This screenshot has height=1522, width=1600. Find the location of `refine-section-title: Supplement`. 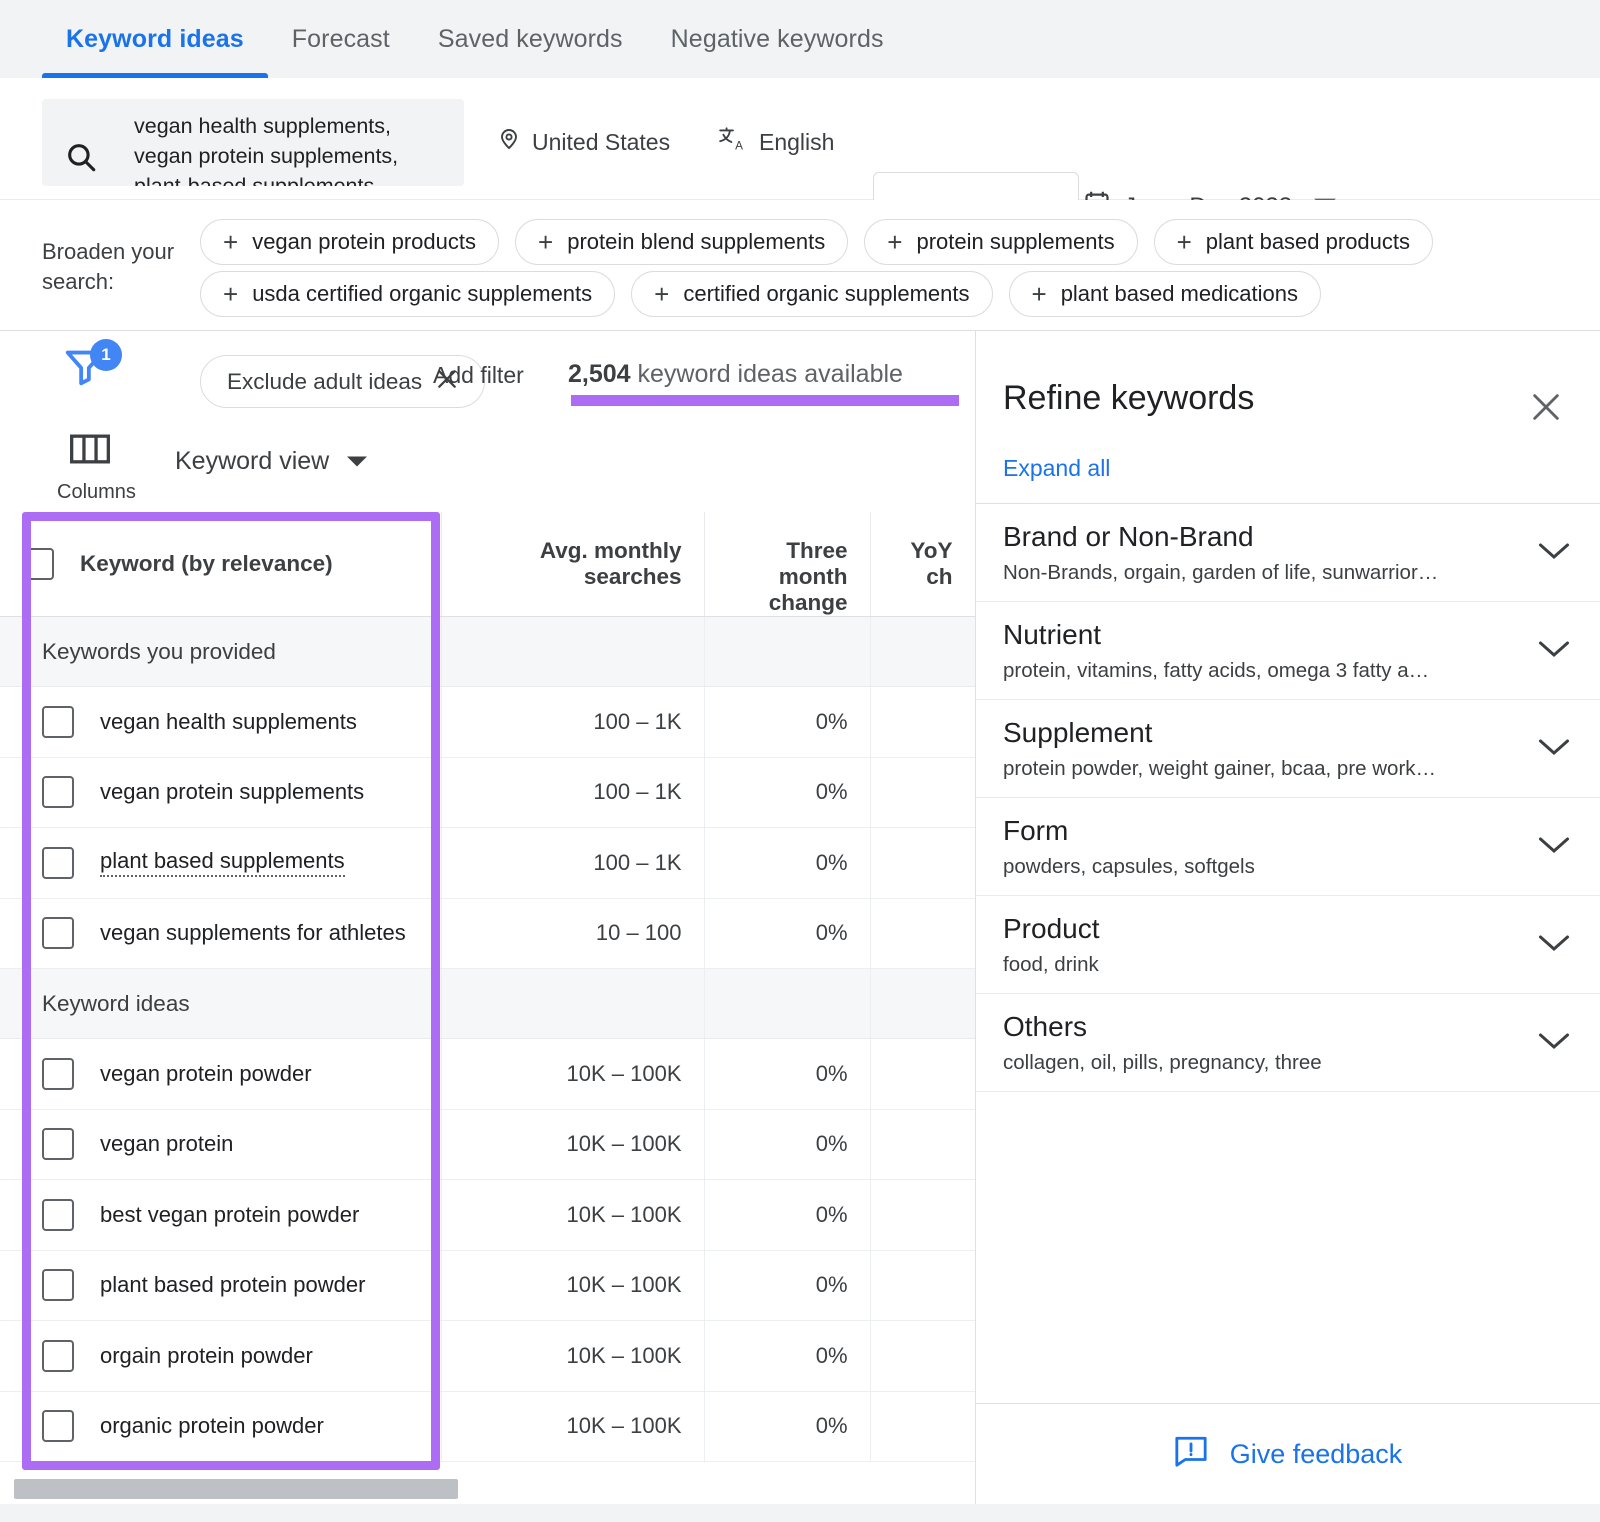

refine-section-title: Supplement is located at coordinates (1078, 732).